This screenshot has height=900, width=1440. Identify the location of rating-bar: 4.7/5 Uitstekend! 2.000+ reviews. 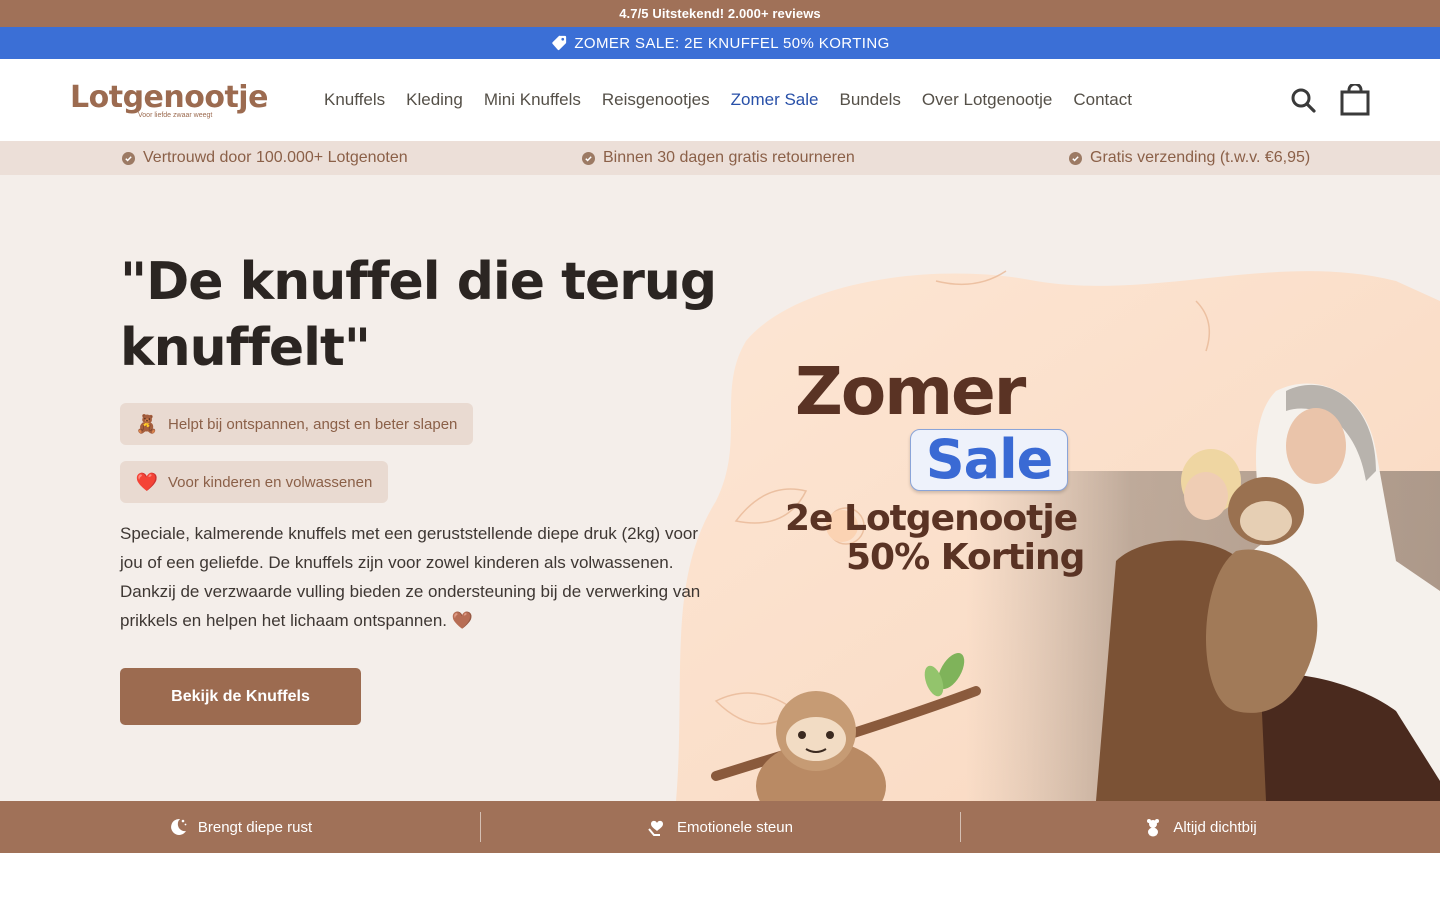
(720, 13).